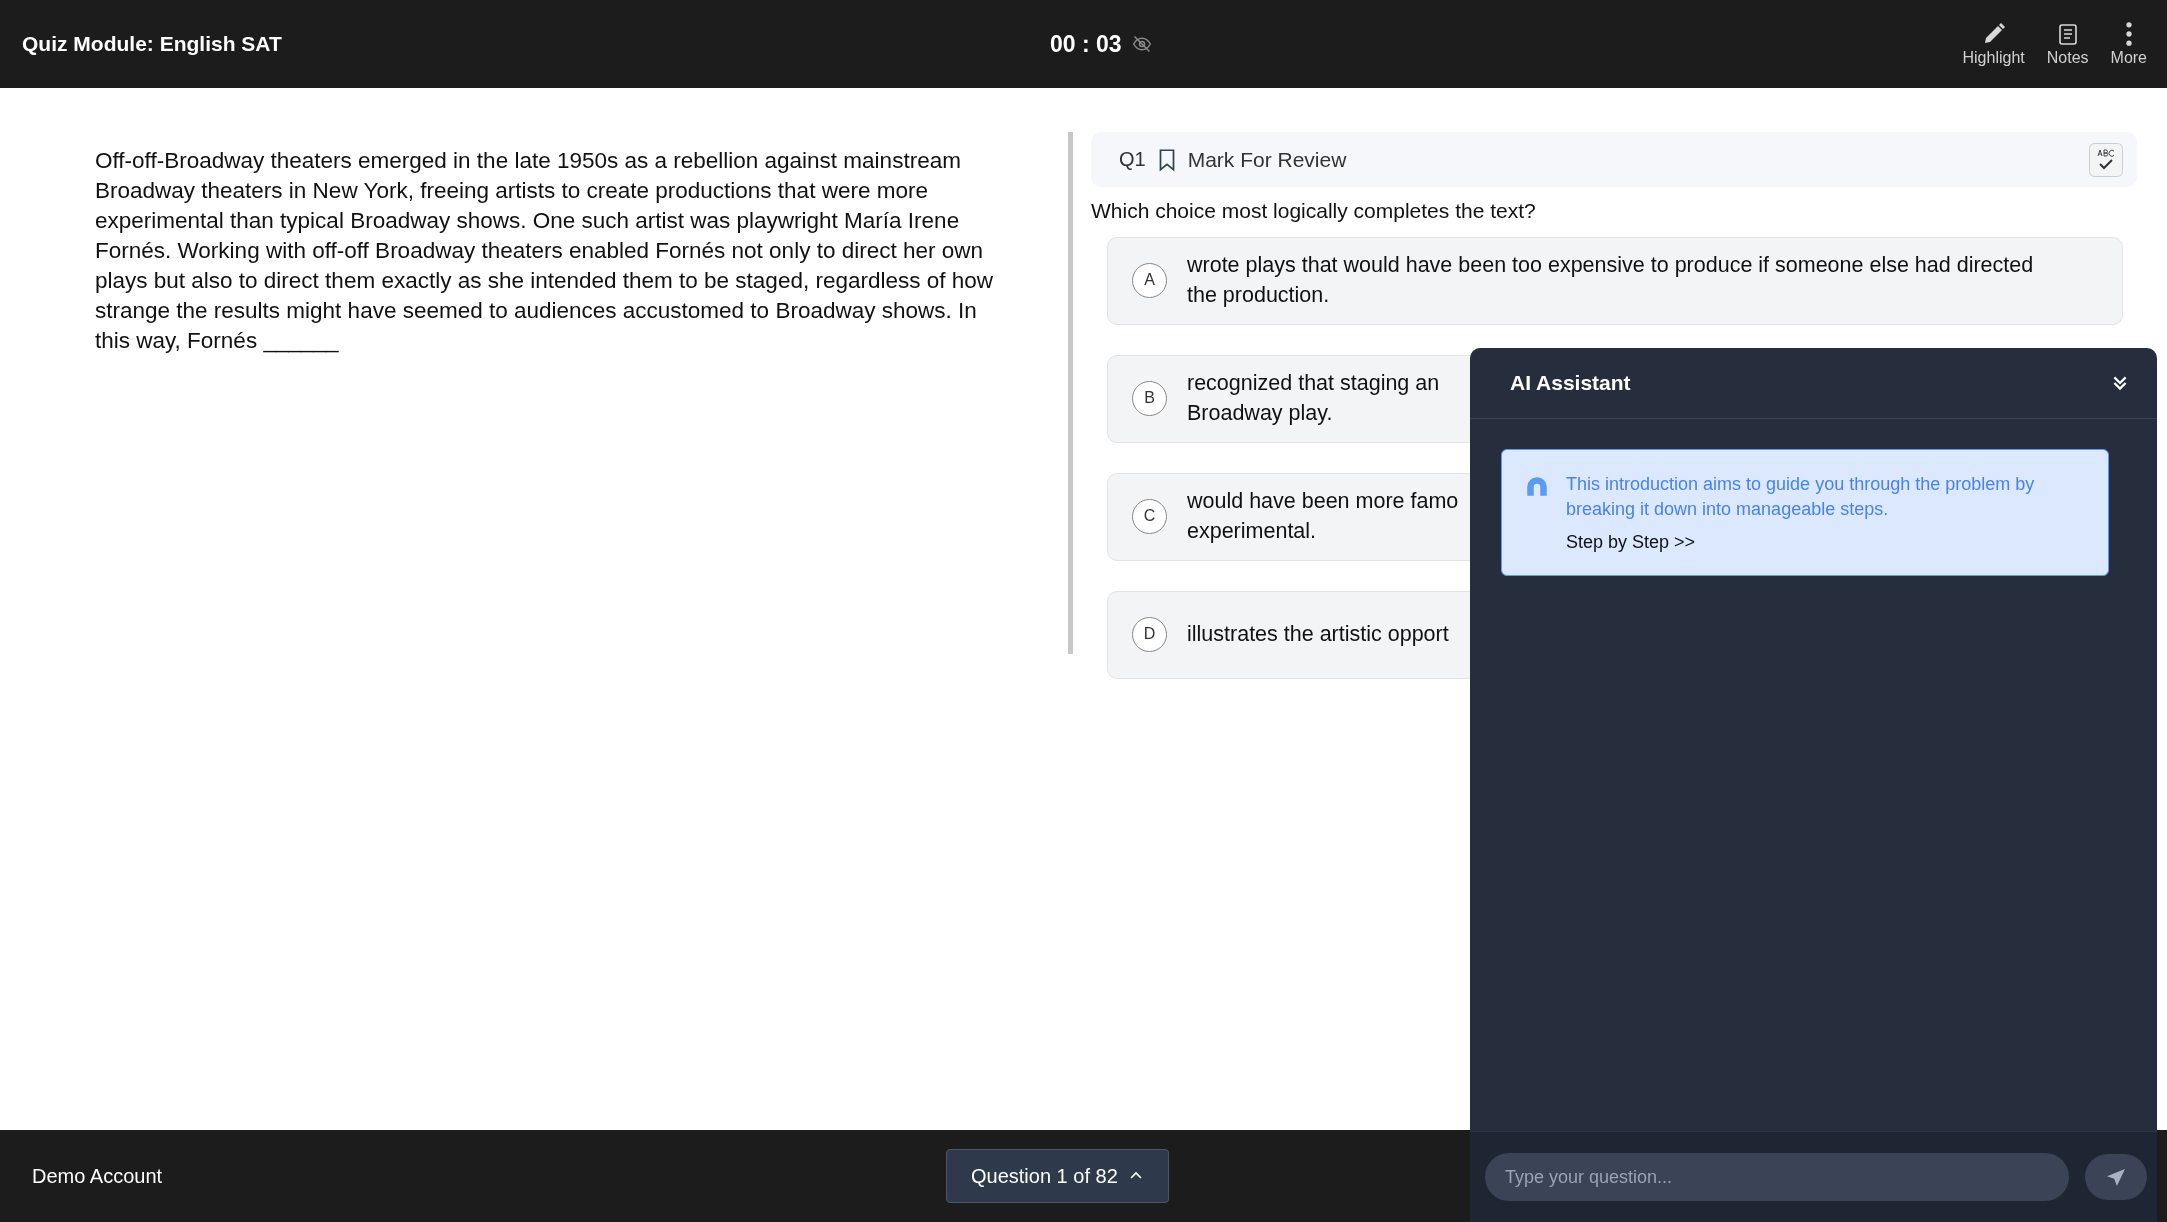  What do you see at coordinates (1149, 398) in the screenshot?
I see `choice-letter: B` at bounding box center [1149, 398].